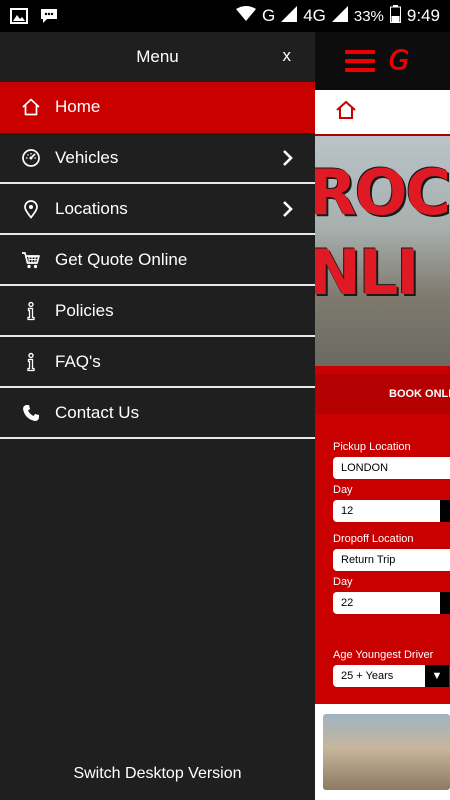 This screenshot has height=800, width=450. What do you see at coordinates (437, 676) in the screenshot?
I see `dropdown-arrow-icon: ▼` at bounding box center [437, 676].